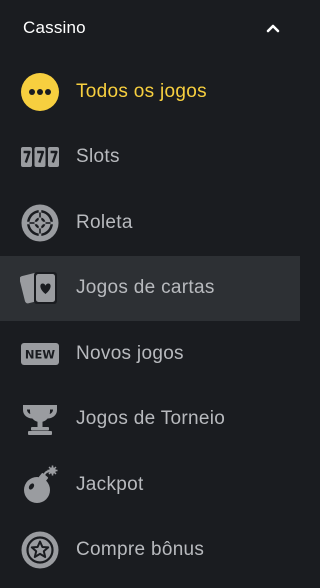 The width and height of the screenshot is (320, 588). I want to click on menu-item-jackpot: Jackpot, so click(150, 485).